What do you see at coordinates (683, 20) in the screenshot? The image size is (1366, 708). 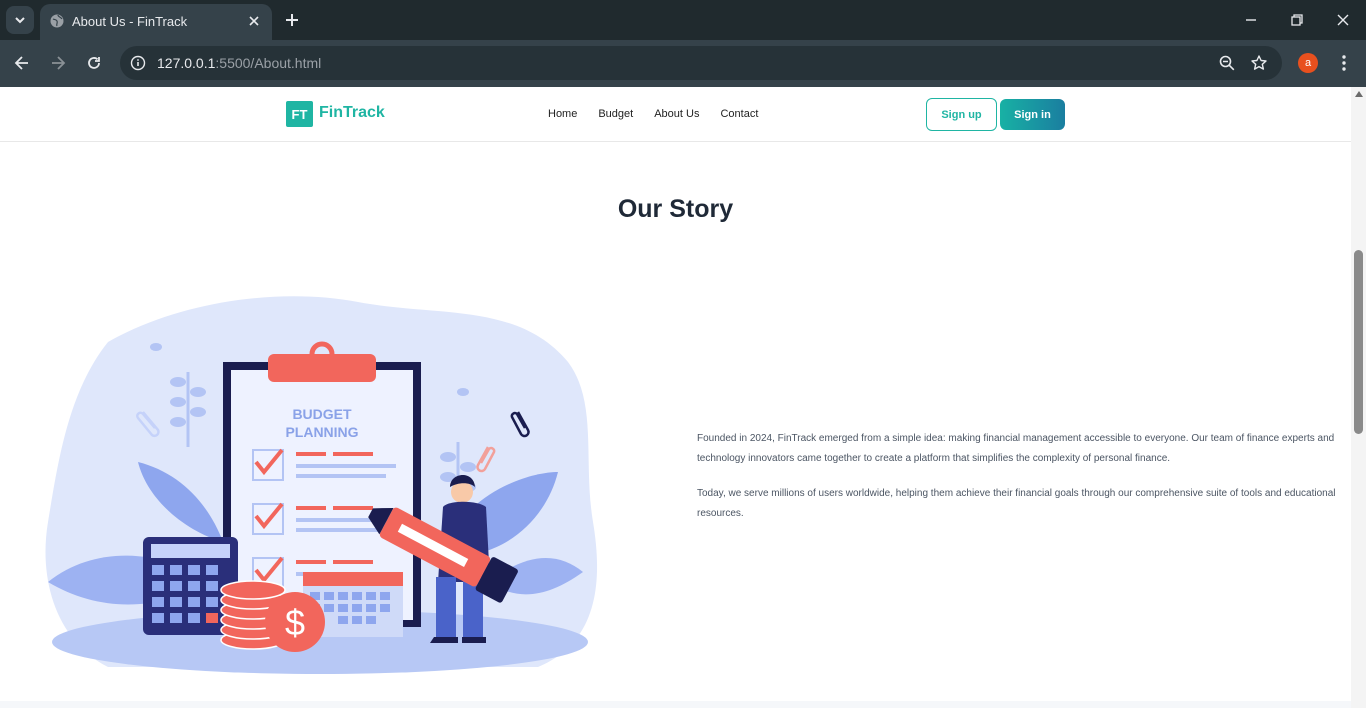 I see `browser-tab-bar: About Us - FinTrack` at bounding box center [683, 20].